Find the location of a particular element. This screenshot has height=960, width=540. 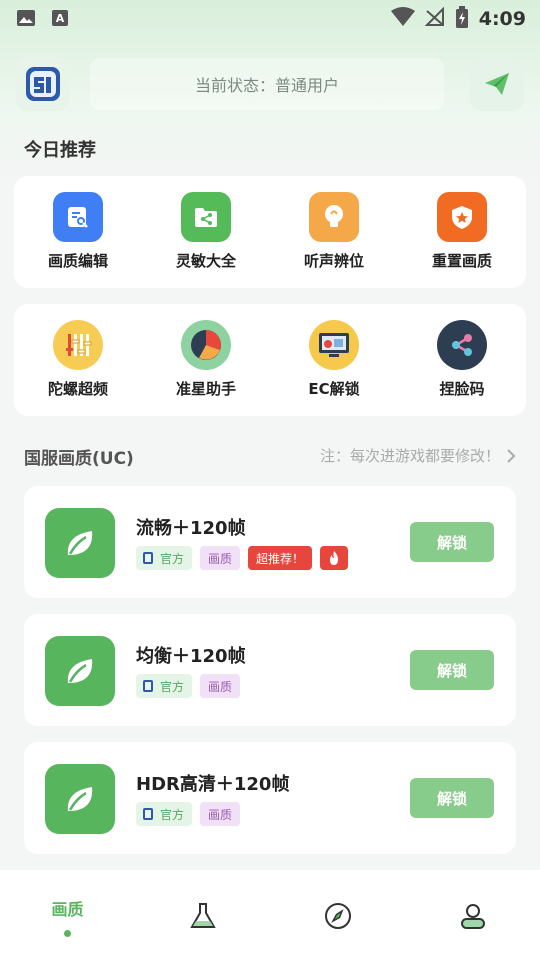

item-title: 均衡＋120帧 is located at coordinates (191, 656).